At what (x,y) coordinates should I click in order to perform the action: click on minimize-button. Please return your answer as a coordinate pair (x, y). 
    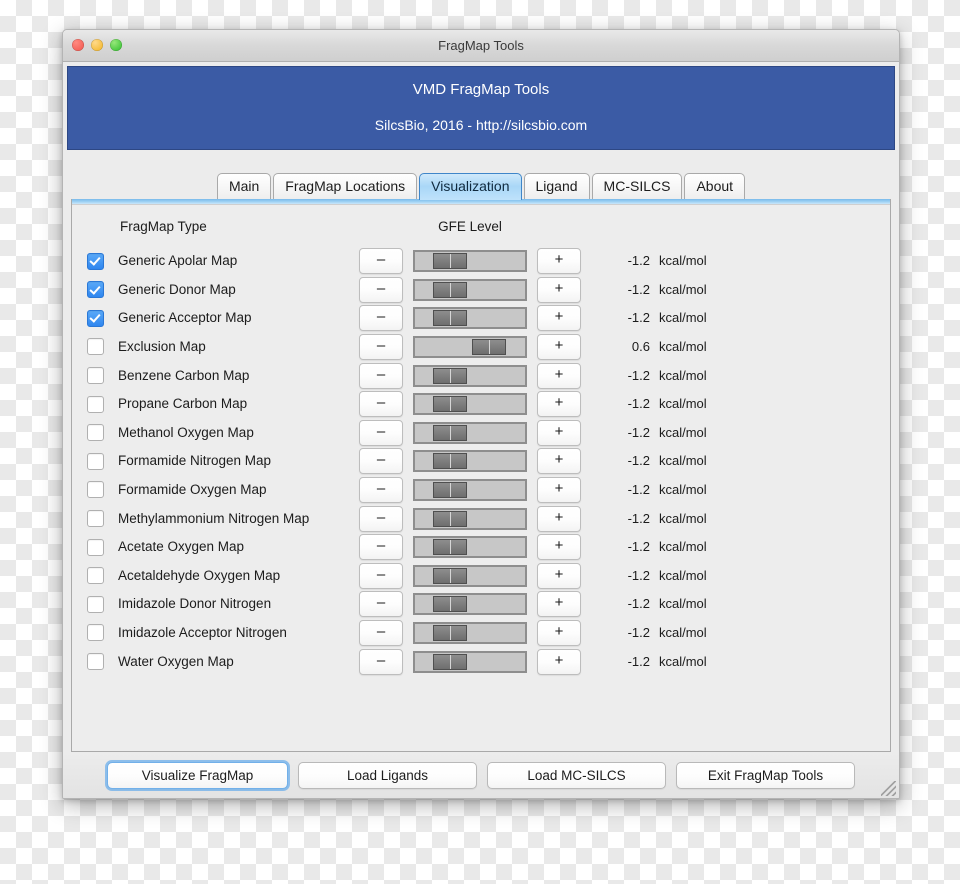
    Looking at the image, I should click on (97, 45).